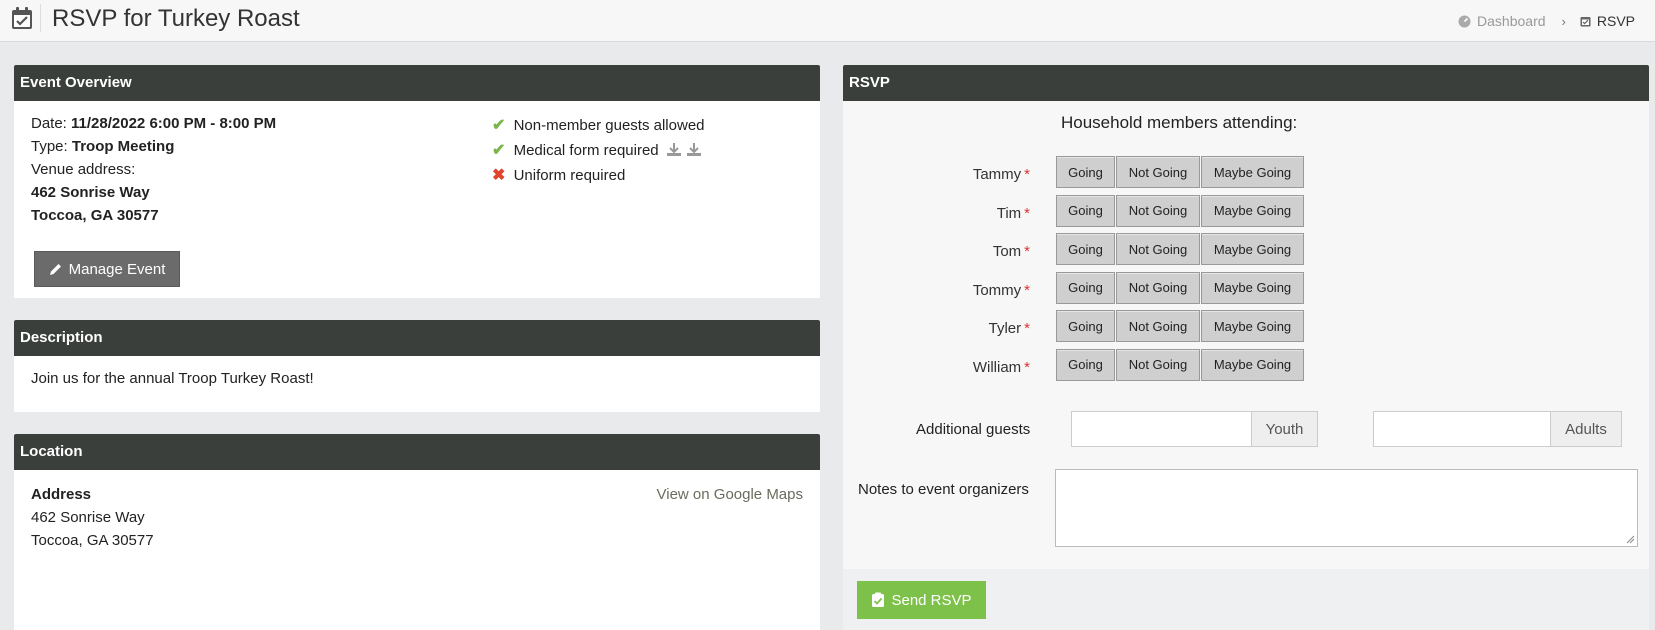 This screenshot has width=1655, height=630. Describe the element at coordinates (827, 21) in the screenshot. I see `top-bar: RSVP for Turkey Roast Dashboard › RSVP` at that location.